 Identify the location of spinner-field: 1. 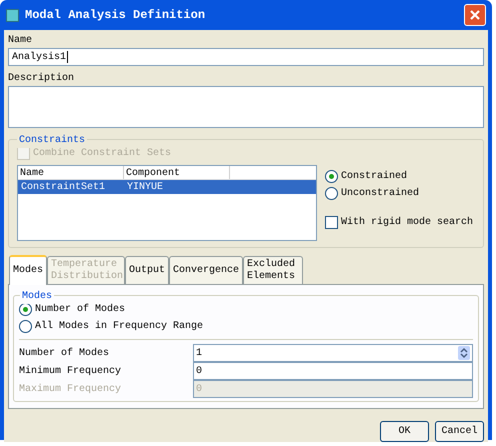
(333, 353).